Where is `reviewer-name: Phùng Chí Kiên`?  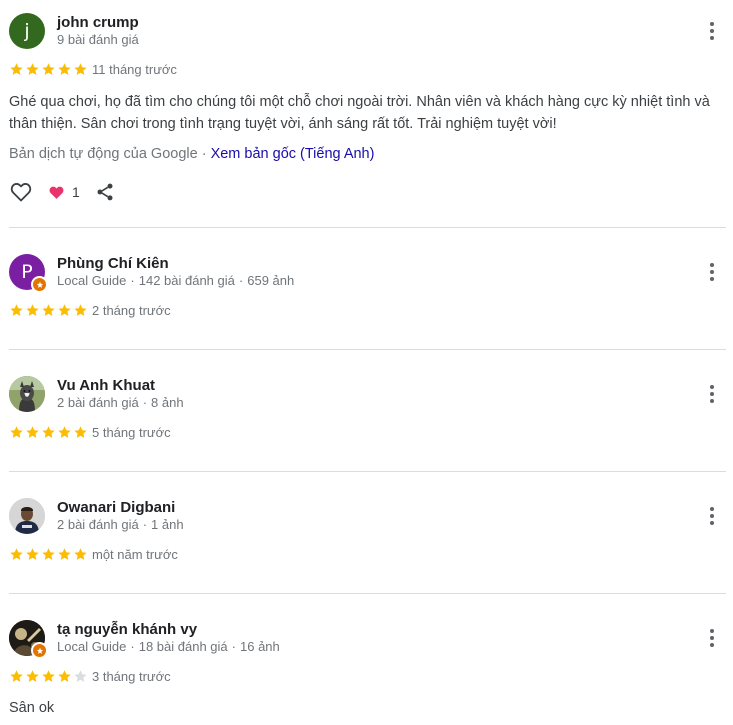
reviewer-name: Phùng Chí Kiên is located at coordinates (113, 263).